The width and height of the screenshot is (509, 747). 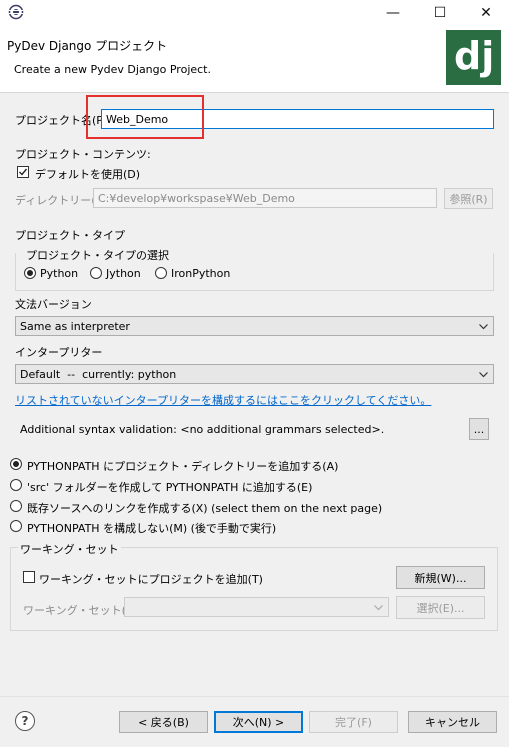 I want to click on interpreter-value: Default -- currently: python, so click(x=98, y=374).